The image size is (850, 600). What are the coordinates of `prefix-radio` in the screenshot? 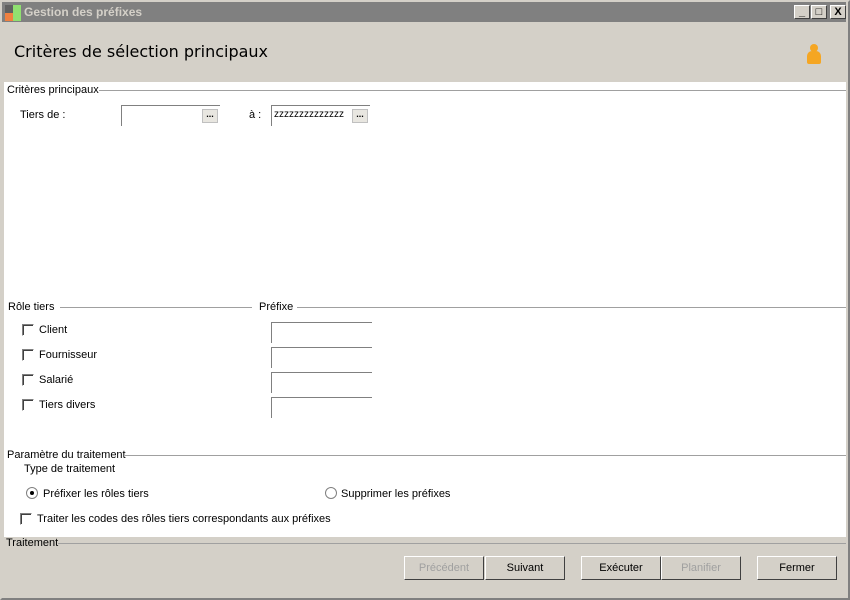 It's located at (32, 493).